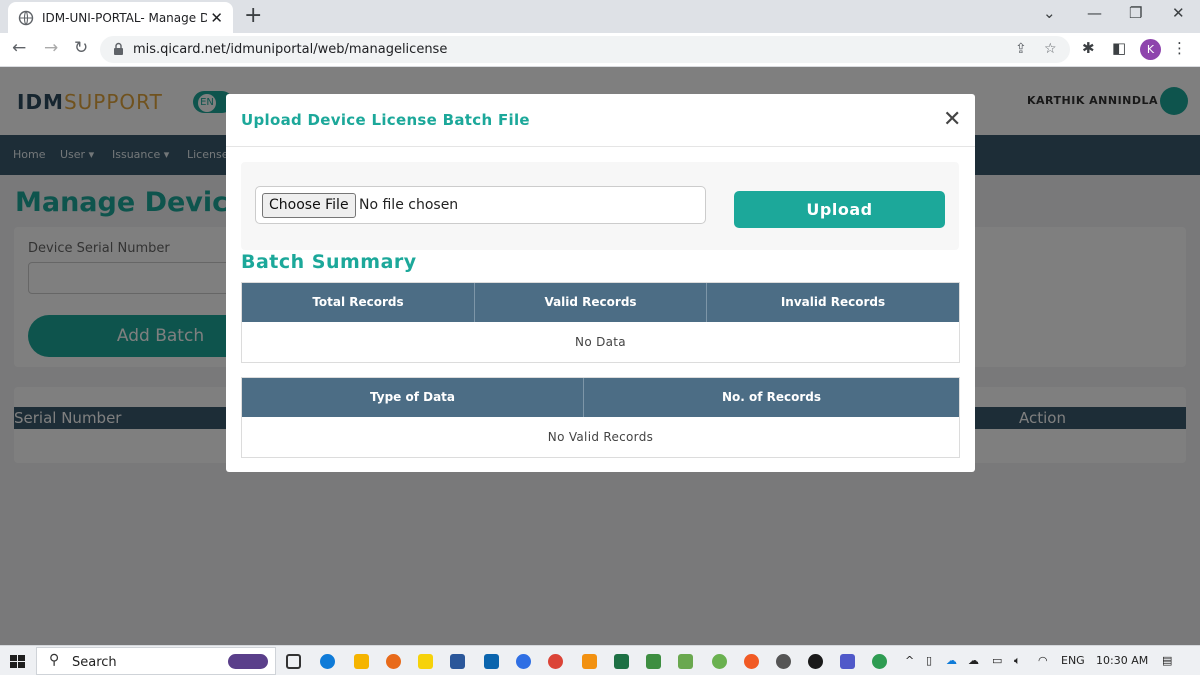 The height and width of the screenshot is (675, 1200). I want to click on app-compass-icon, so click(751, 661).